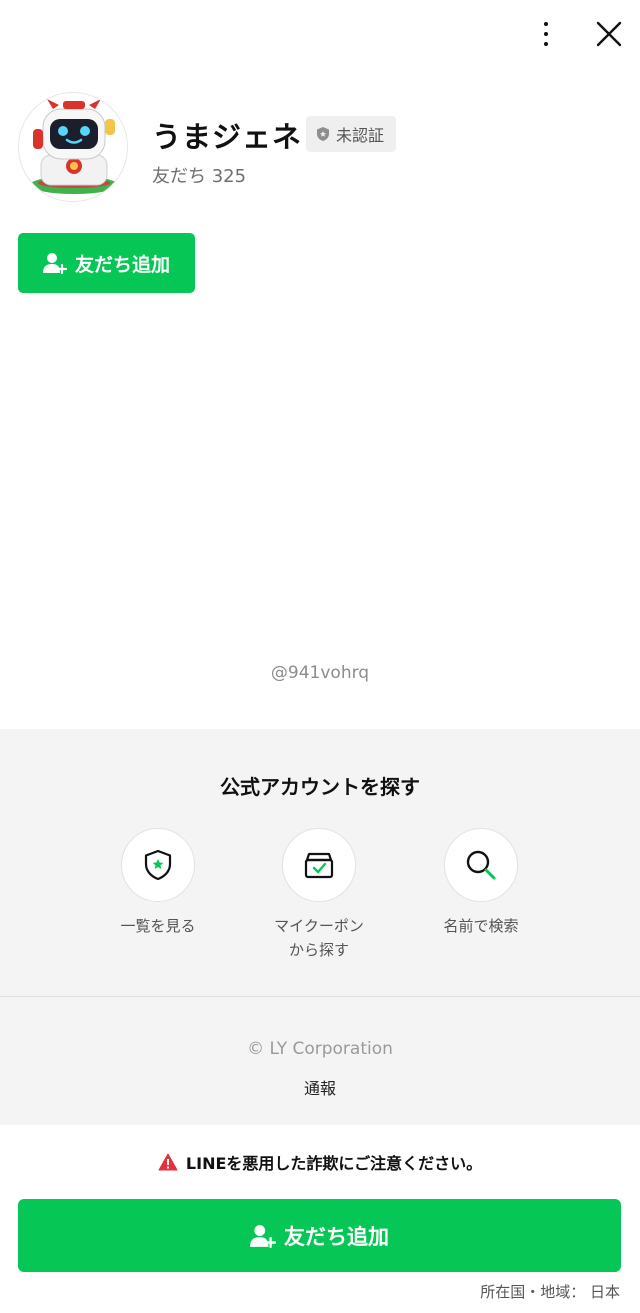  I want to click on shortcut-label: 名前で検索, so click(481, 926).